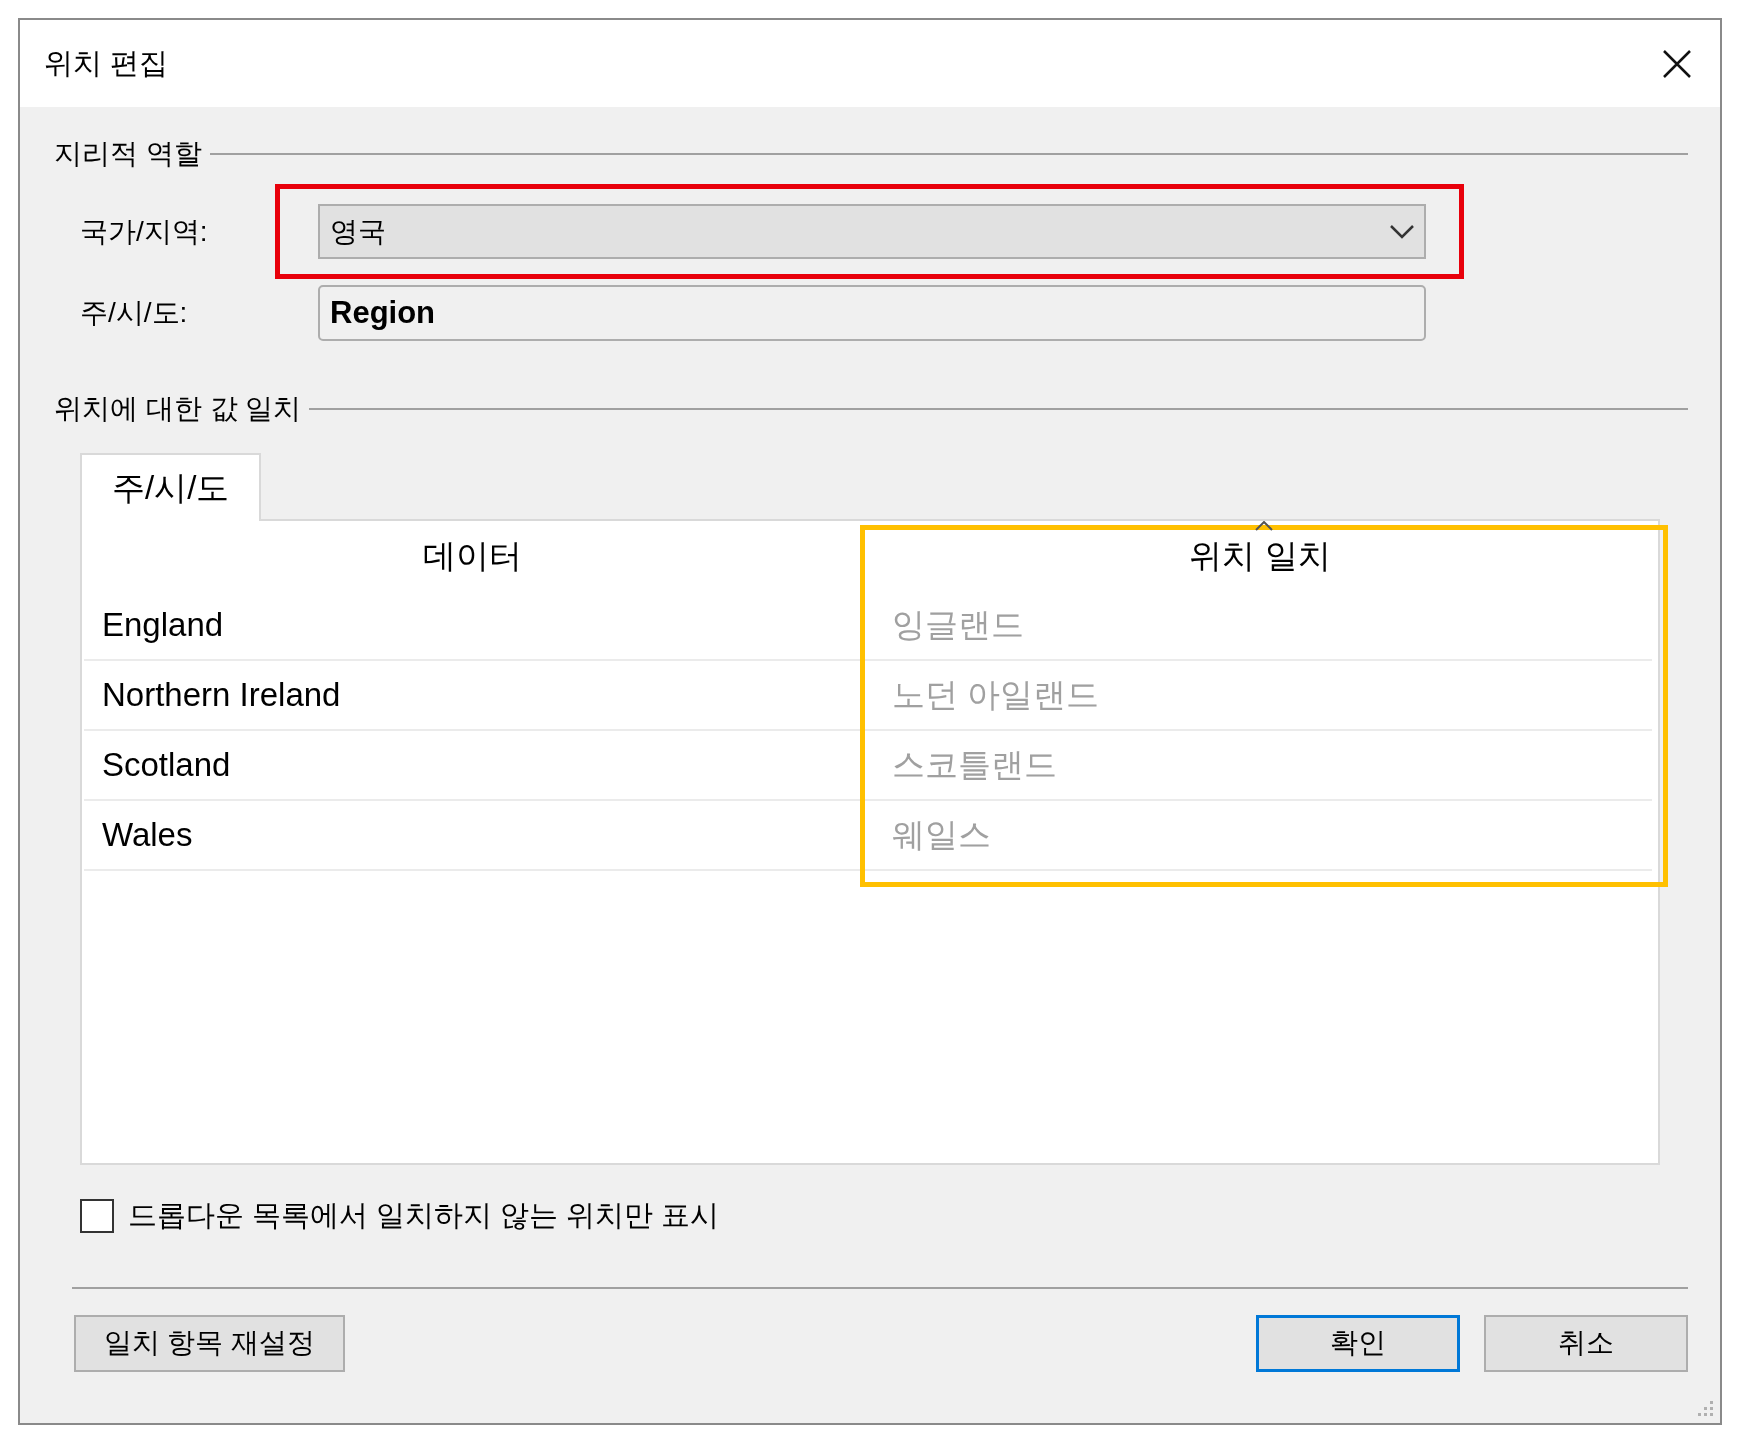 This screenshot has height=1448, width=1740. I want to click on table-cell-text: 잉글랜드, so click(958, 625).